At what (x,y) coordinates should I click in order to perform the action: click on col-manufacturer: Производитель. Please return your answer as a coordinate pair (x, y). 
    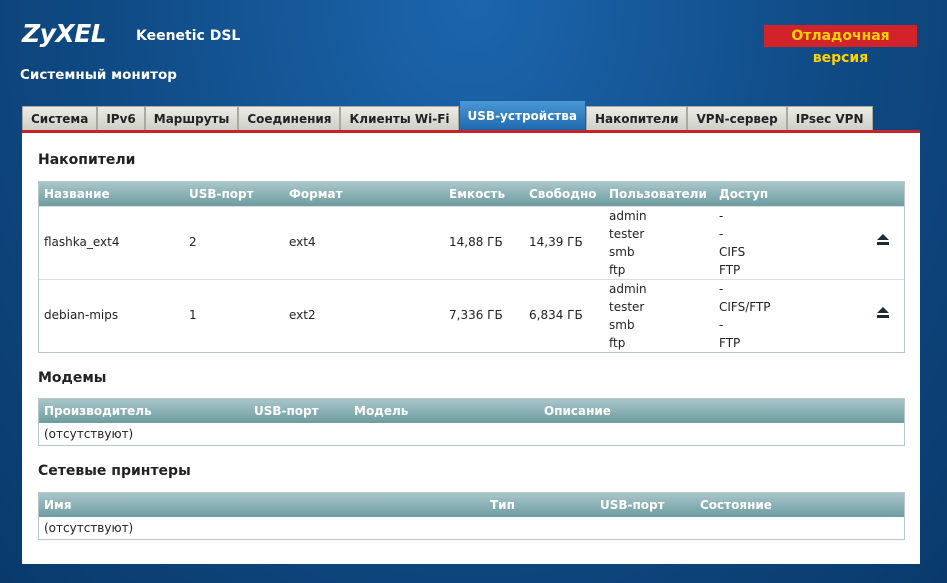
    Looking at the image, I should click on (98, 411).